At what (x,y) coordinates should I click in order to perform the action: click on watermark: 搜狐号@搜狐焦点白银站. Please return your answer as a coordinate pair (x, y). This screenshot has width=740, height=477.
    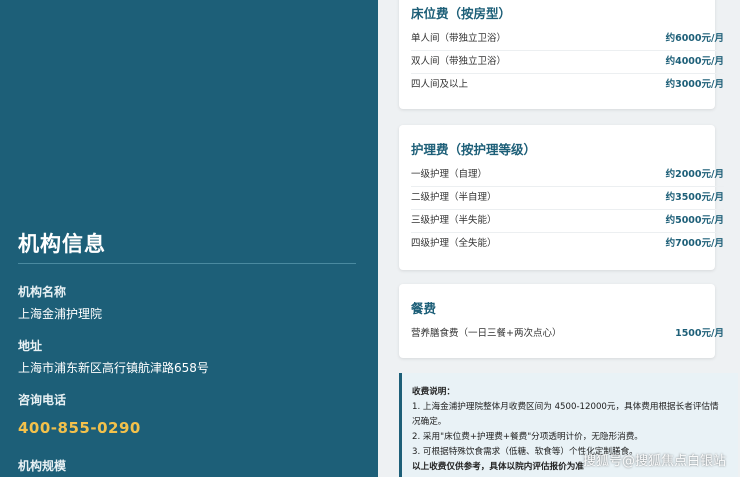
    Looking at the image, I should click on (654, 461).